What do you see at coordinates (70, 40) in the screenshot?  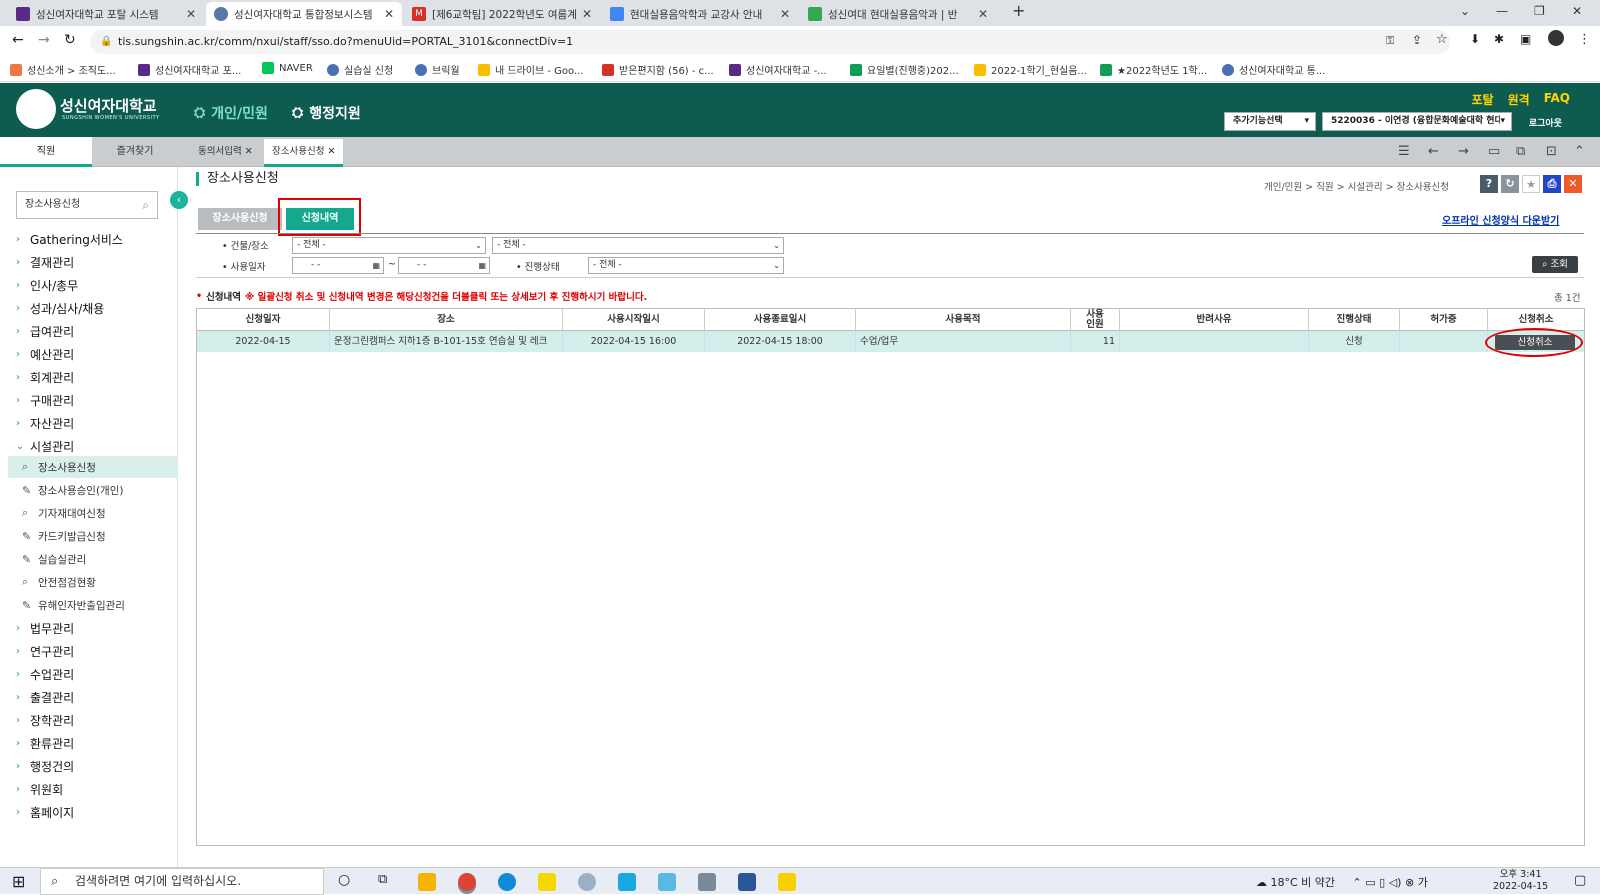 I see `reload-icon: ↻` at bounding box center [70, 40].